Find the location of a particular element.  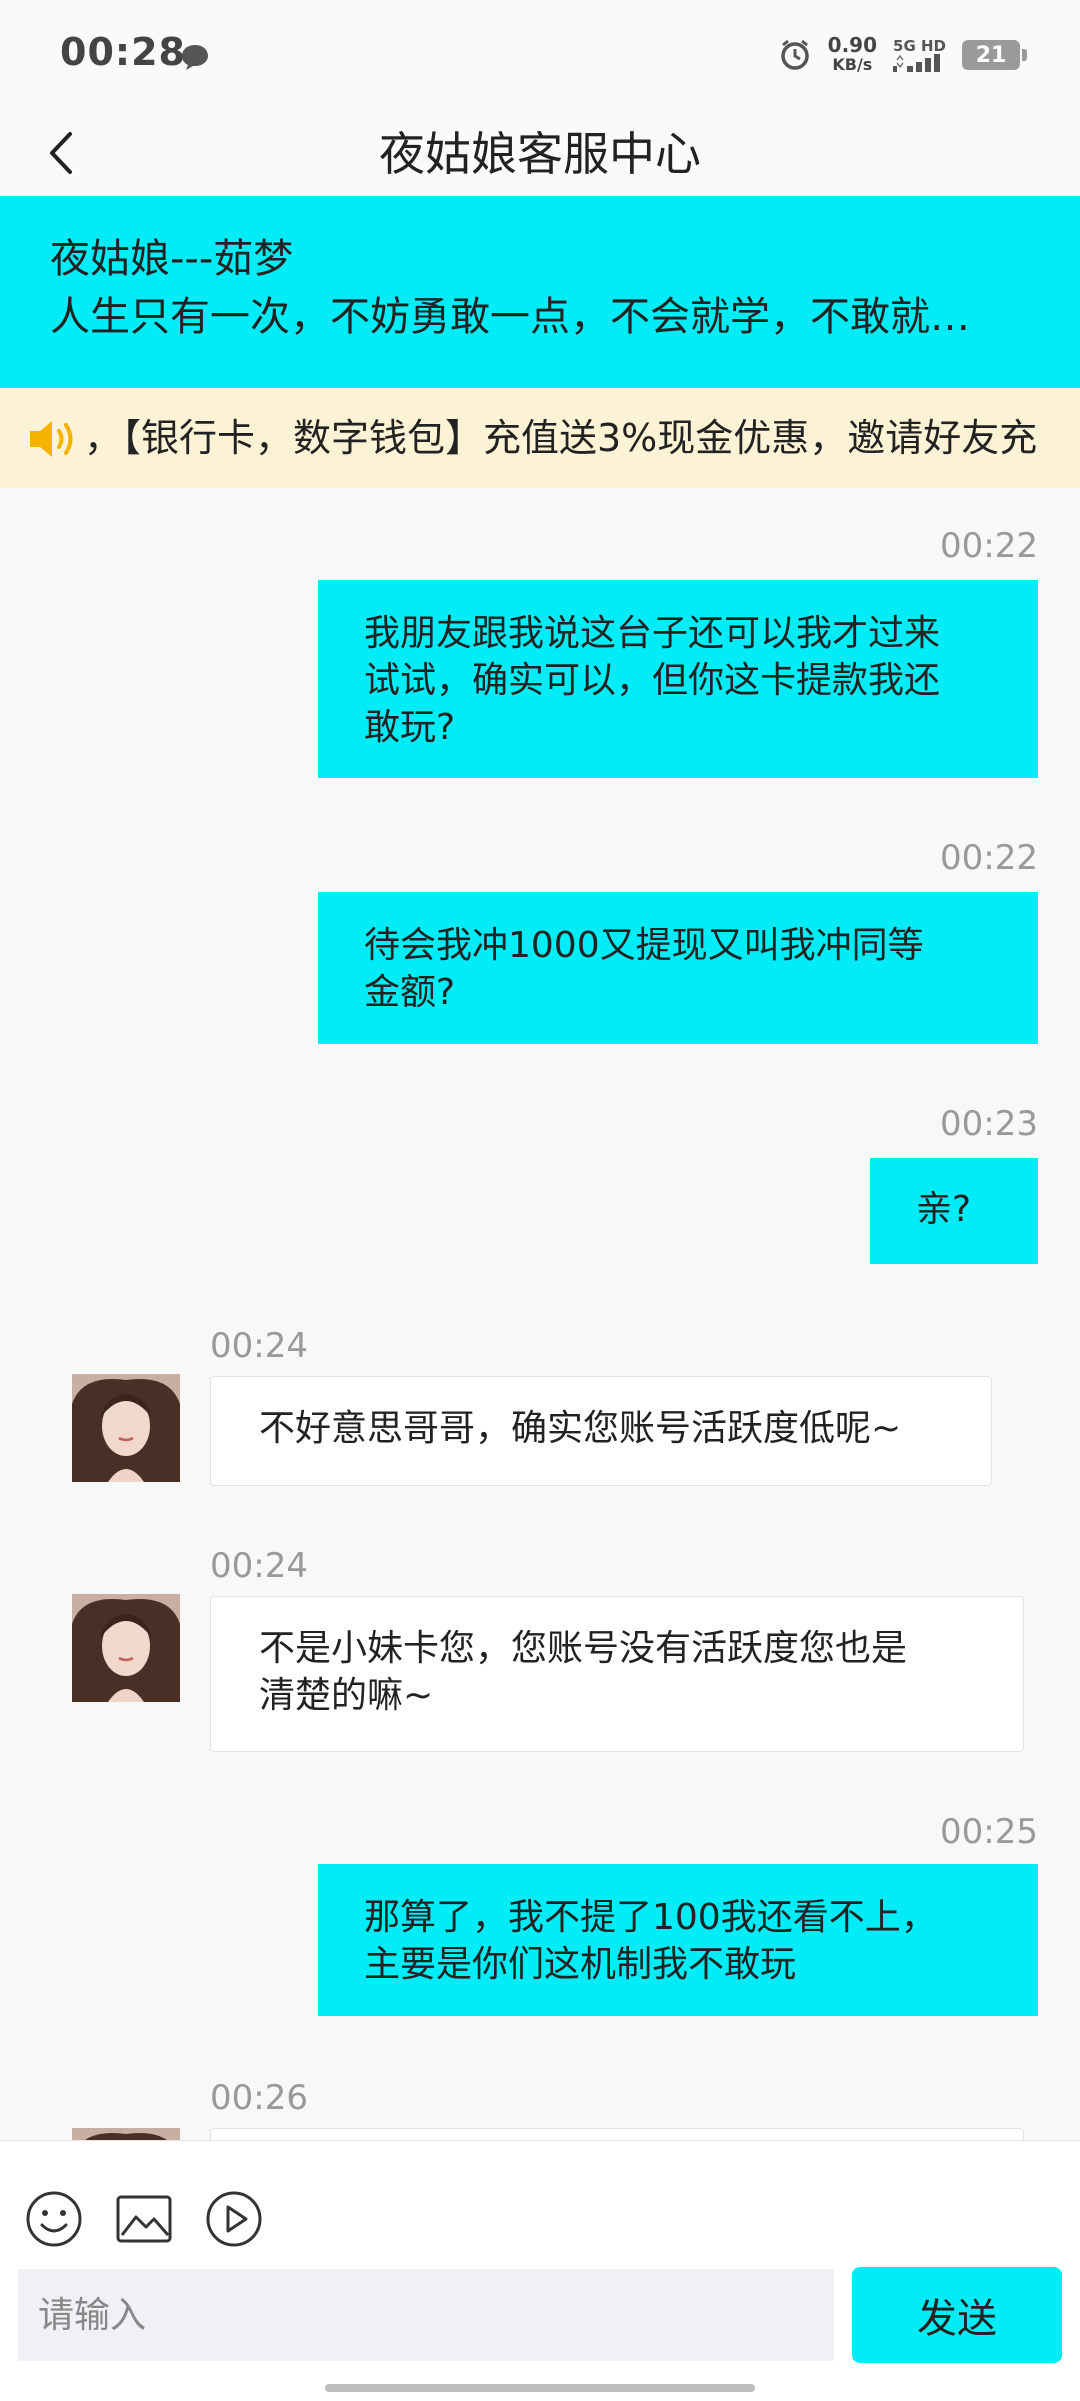

emoji-icon is located at coordinates (54, 2219).